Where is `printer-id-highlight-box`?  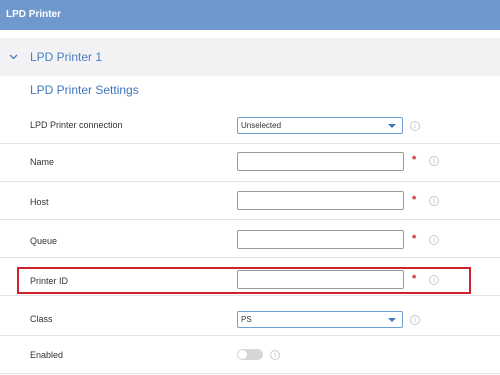 printer-id-highlight-box is located at coordinates (244, 280).